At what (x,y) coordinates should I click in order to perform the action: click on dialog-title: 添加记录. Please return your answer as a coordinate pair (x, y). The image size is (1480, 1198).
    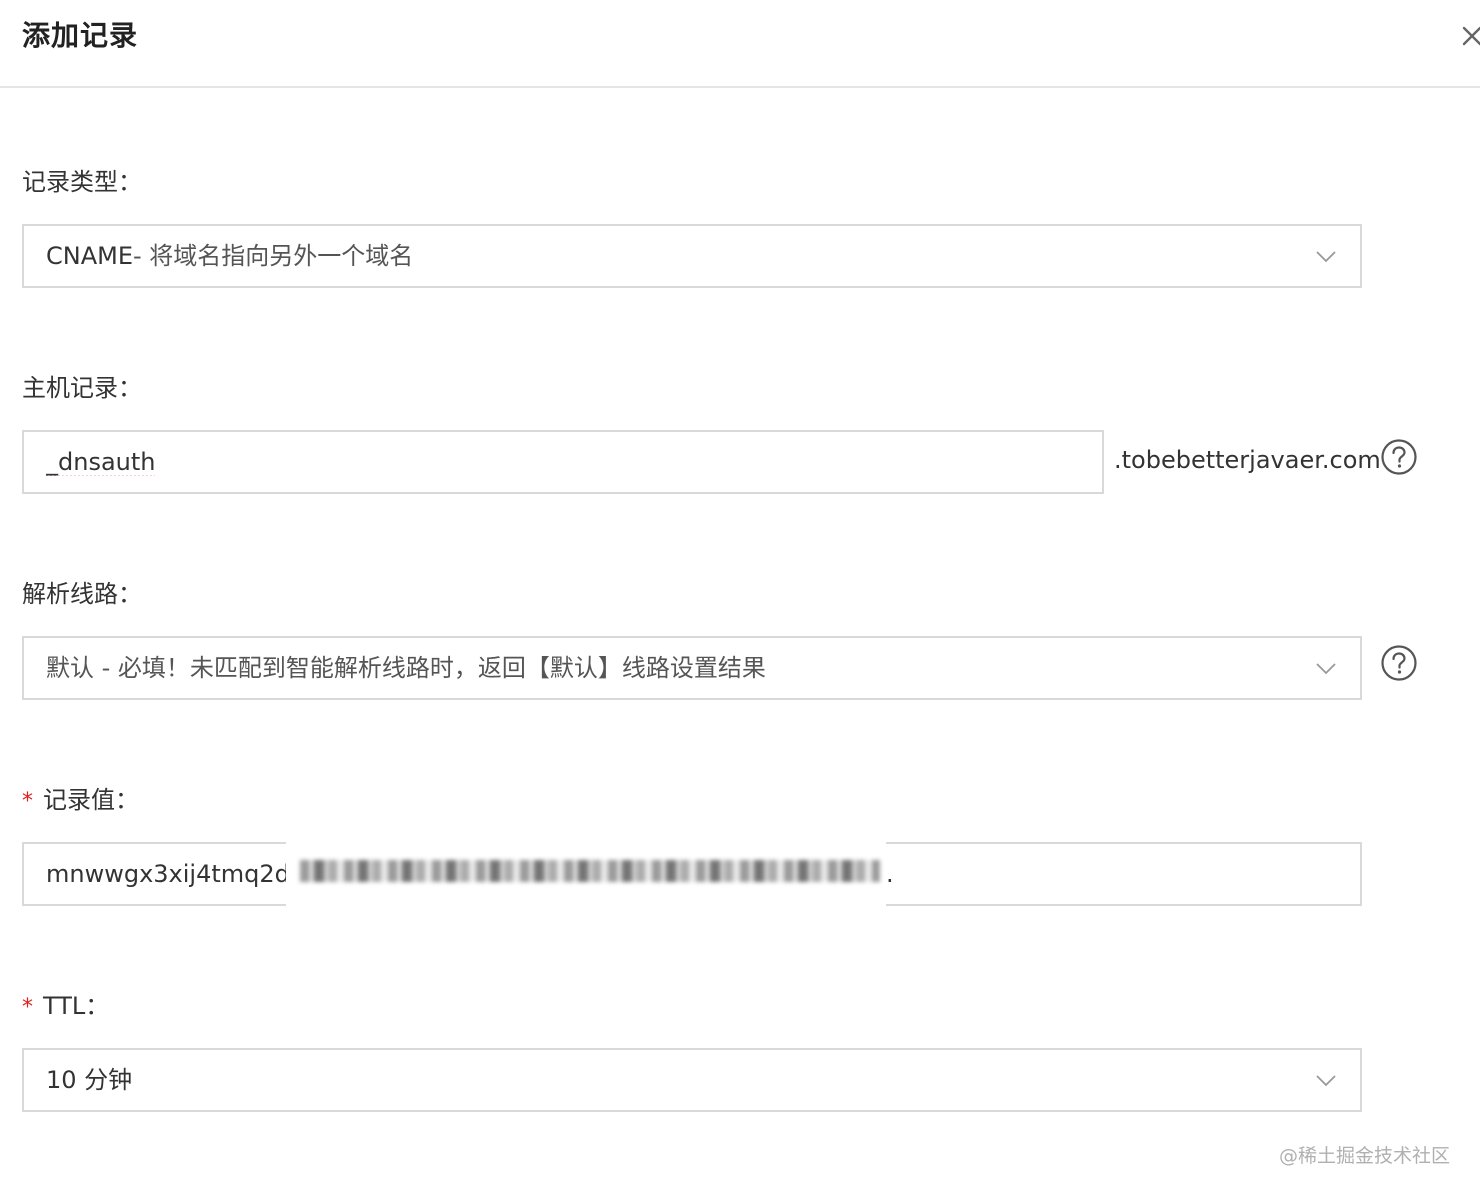
    Looking at the image, I should click on (80, 35).